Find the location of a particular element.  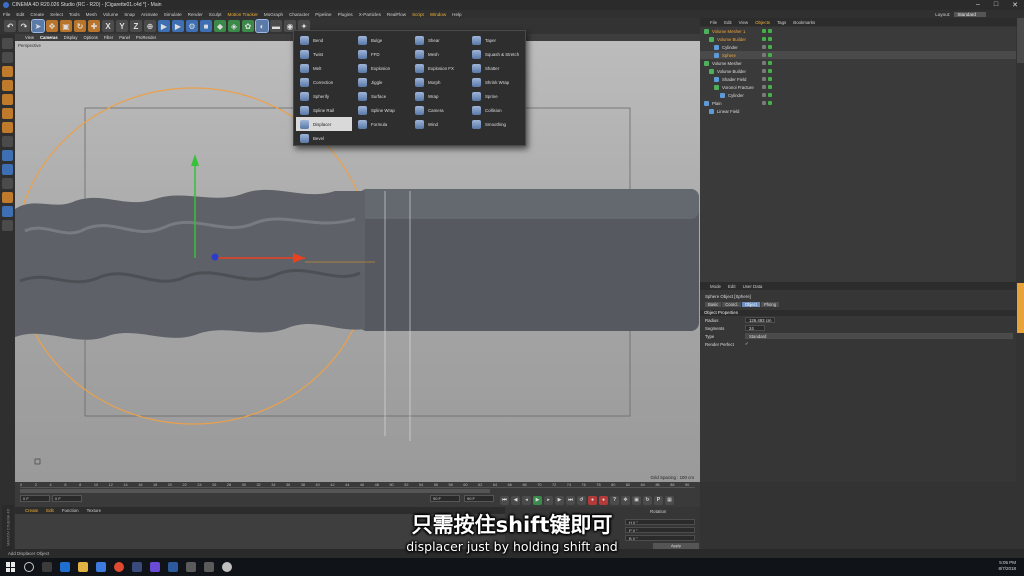

object-row-cylinder: Cylinder is located at coordinates (858, 47).